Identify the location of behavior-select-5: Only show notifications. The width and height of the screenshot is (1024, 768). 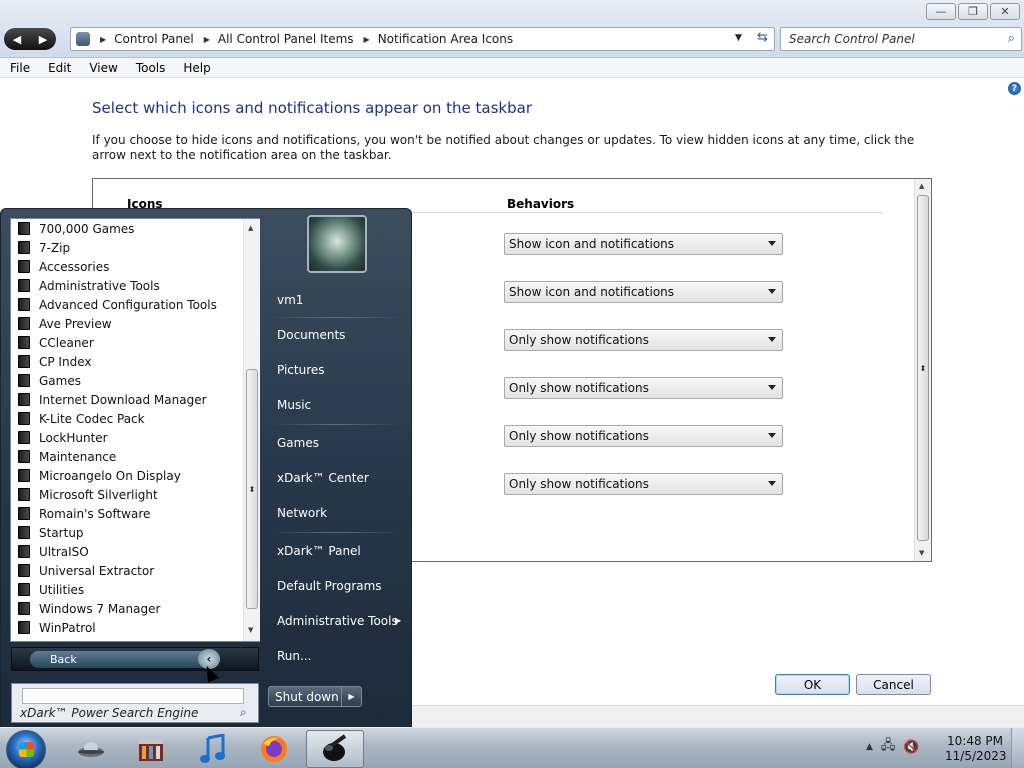
(643, 436).